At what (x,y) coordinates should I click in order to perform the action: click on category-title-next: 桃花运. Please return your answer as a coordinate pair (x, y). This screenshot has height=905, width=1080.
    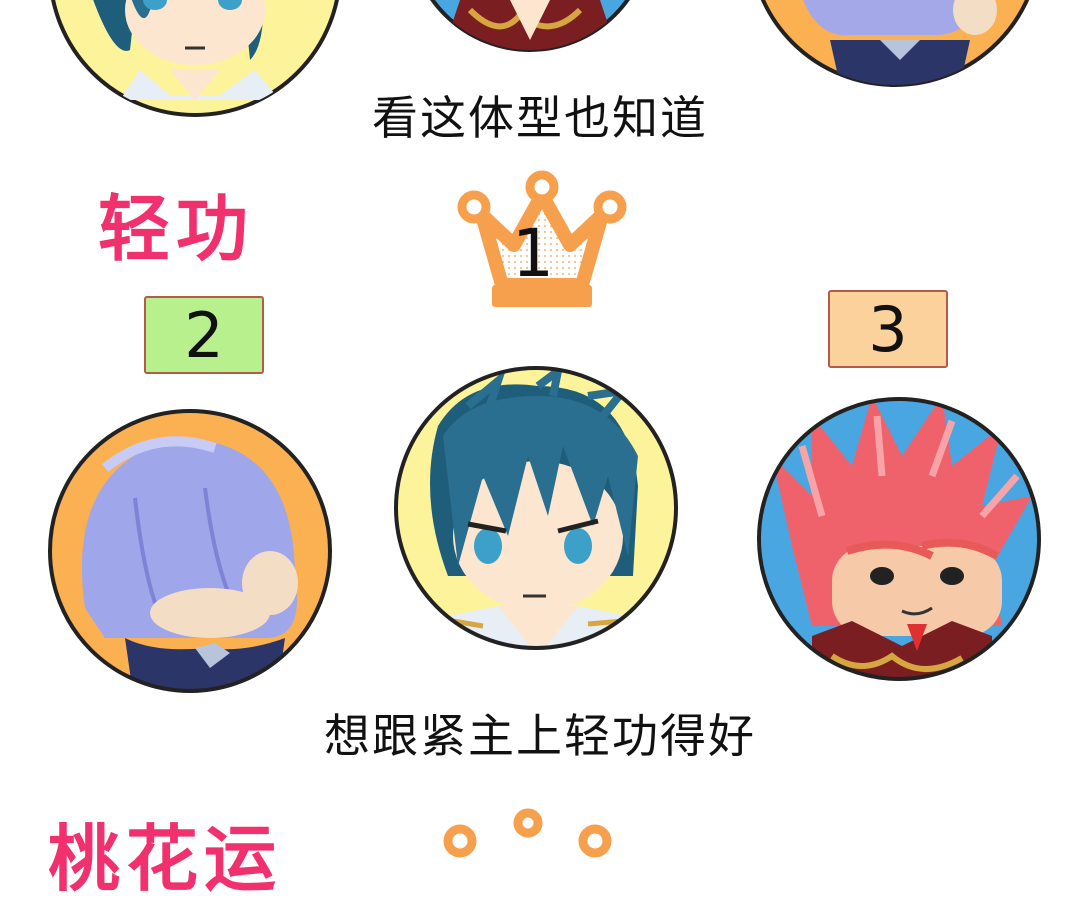
    Looking at the image, I should click on (165, 859).